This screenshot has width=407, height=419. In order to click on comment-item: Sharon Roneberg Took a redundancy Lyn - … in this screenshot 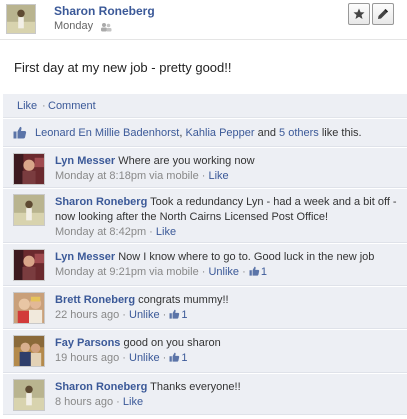, I will do `click(205, 216)`.